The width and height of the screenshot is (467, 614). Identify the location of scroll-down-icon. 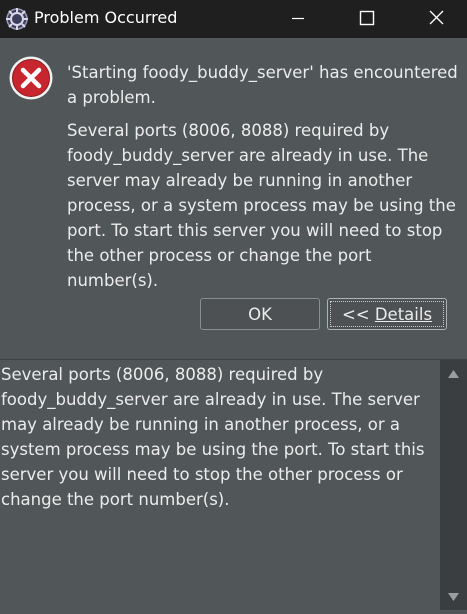
(453, 597).